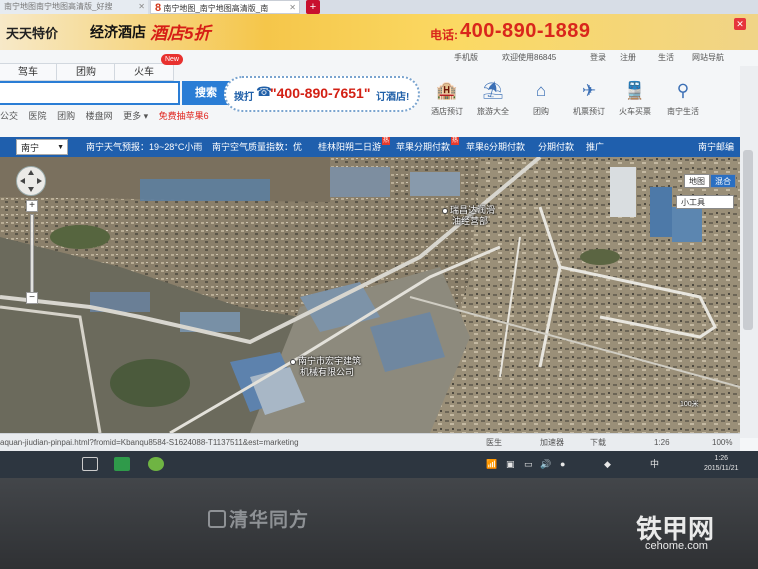 This screenshot has width=758, height=569. I want to click on browser-tab-1: 南宁地图南宁地图高清版_好搜 ✕, so click(74, 7).